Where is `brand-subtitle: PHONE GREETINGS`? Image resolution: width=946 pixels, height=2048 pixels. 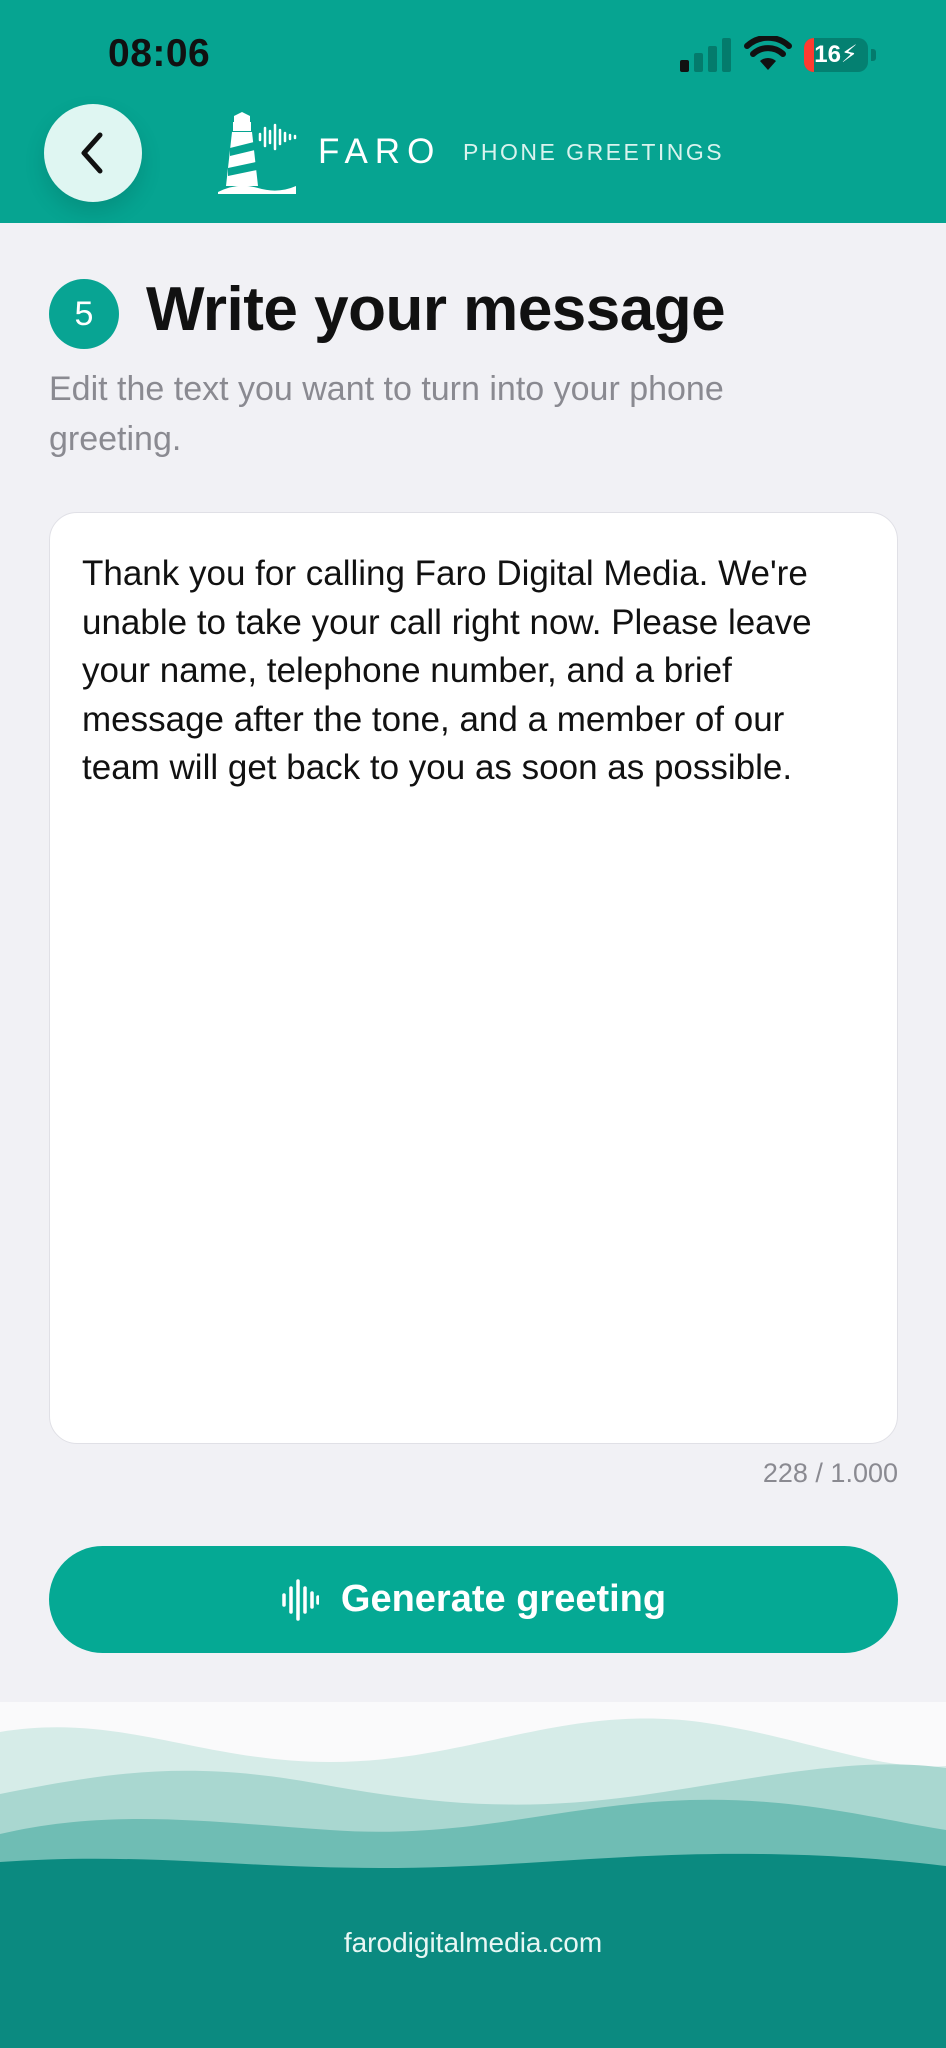
brand-subtitle: PHONE GREETINGS is located at coordinates (594, 152).